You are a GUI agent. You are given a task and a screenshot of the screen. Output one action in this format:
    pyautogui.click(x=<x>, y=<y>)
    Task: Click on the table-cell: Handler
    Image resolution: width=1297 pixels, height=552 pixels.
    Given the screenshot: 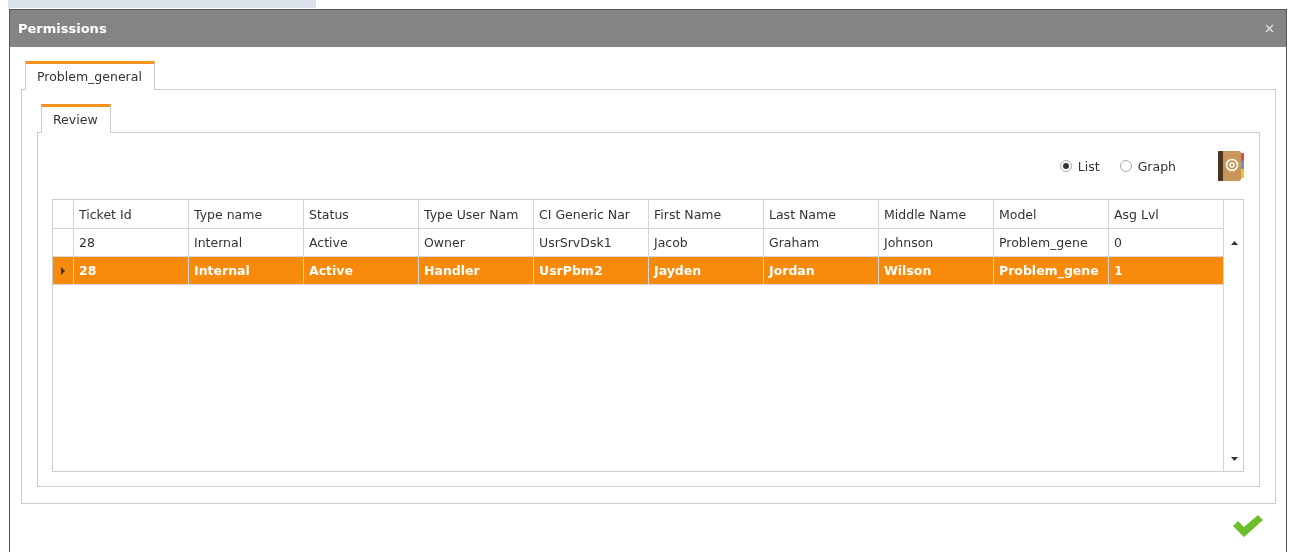 What is the action you would take?
    pyautogui.click(x=476, y=270)
    